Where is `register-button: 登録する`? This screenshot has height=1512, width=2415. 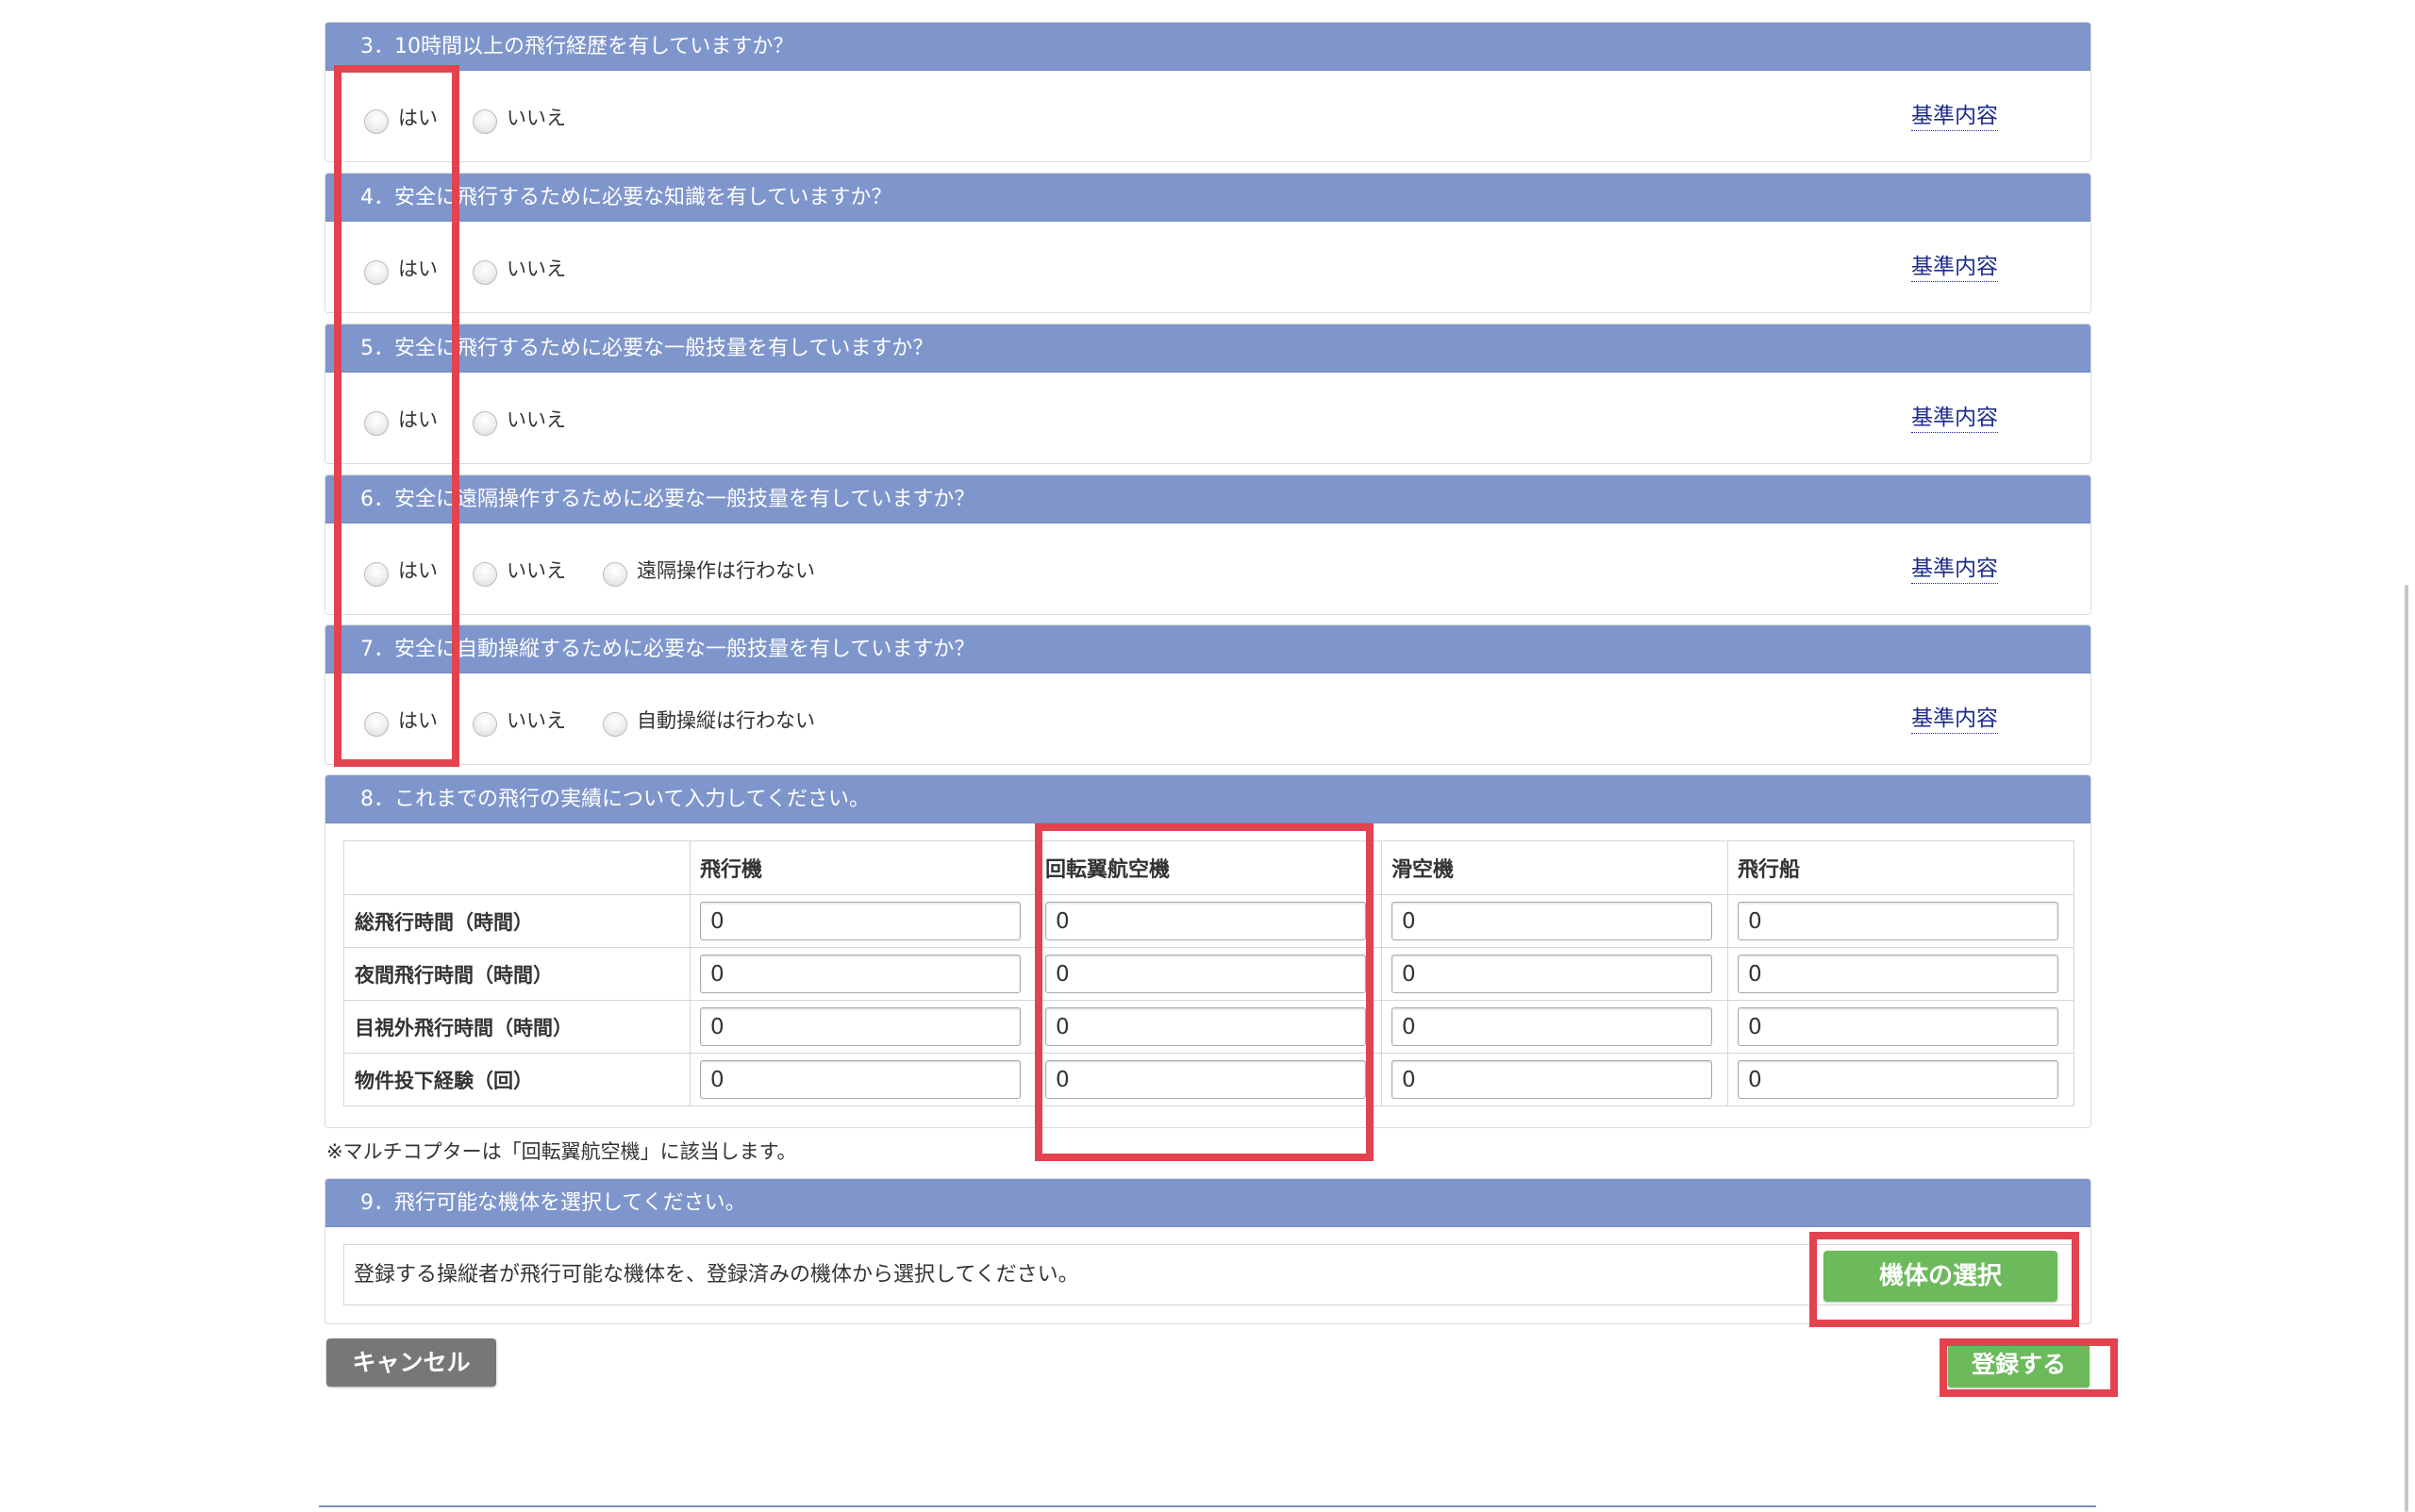
register-button: 登録する is located at coordinates (2019, 1364).